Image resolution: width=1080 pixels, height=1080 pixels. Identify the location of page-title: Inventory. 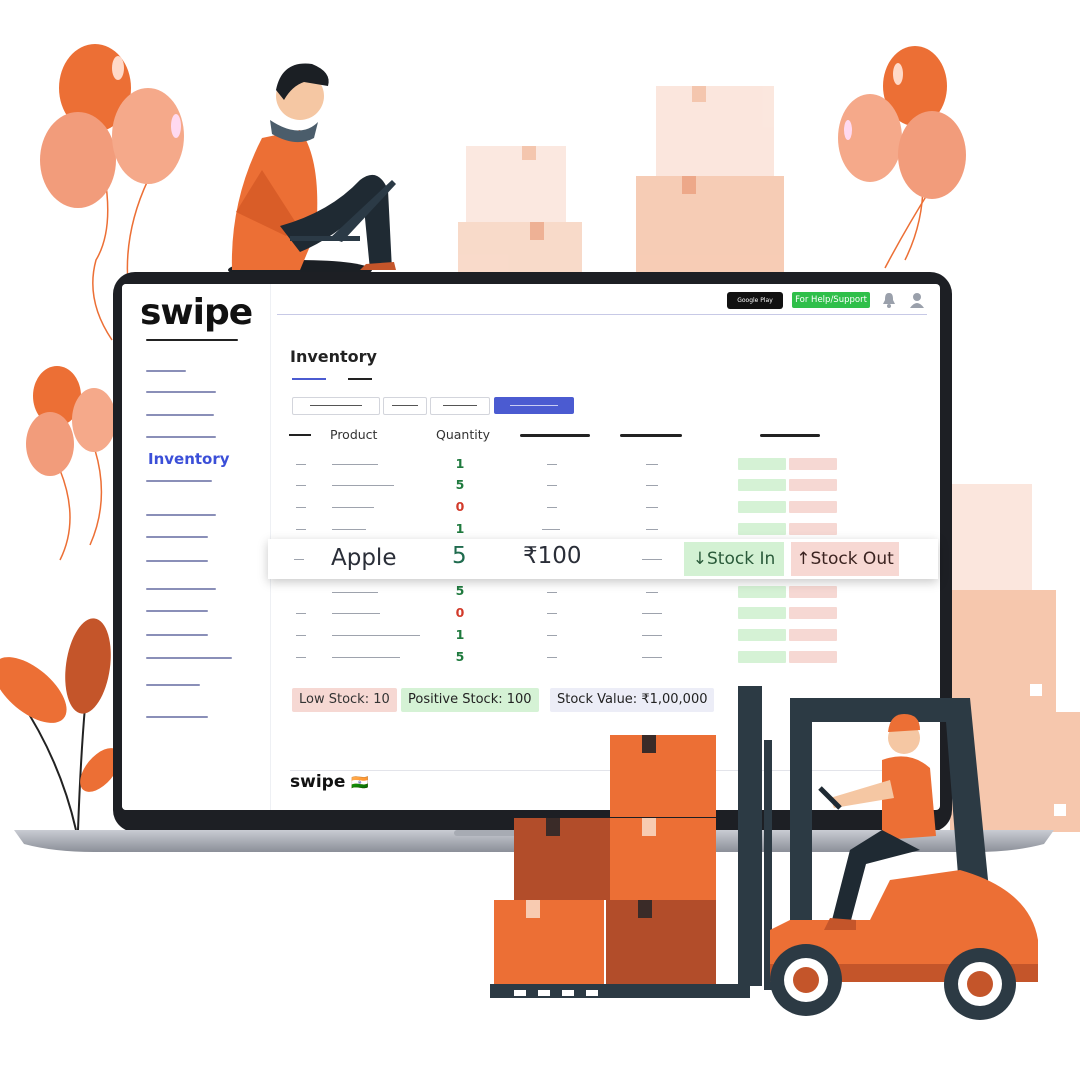
(333, 356).